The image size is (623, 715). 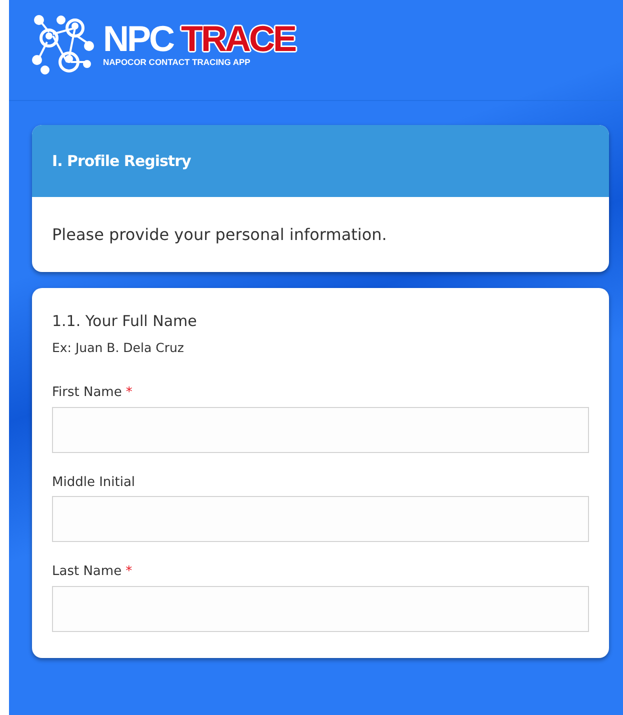 I want to click on section-description: Please provide your personal information., so click(x=219, y=235).